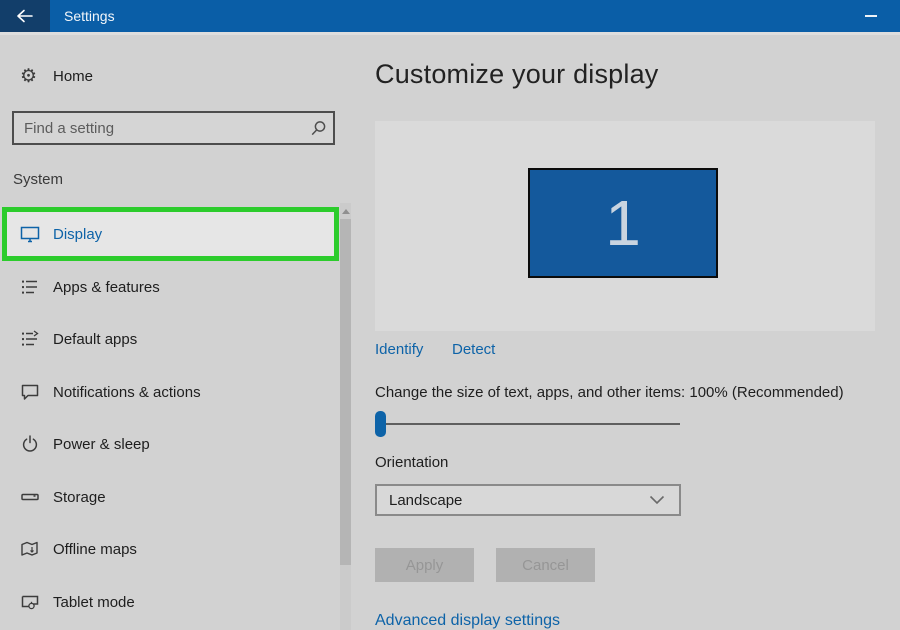  I want to click on scrollbar-thumb, so click(345, 392).